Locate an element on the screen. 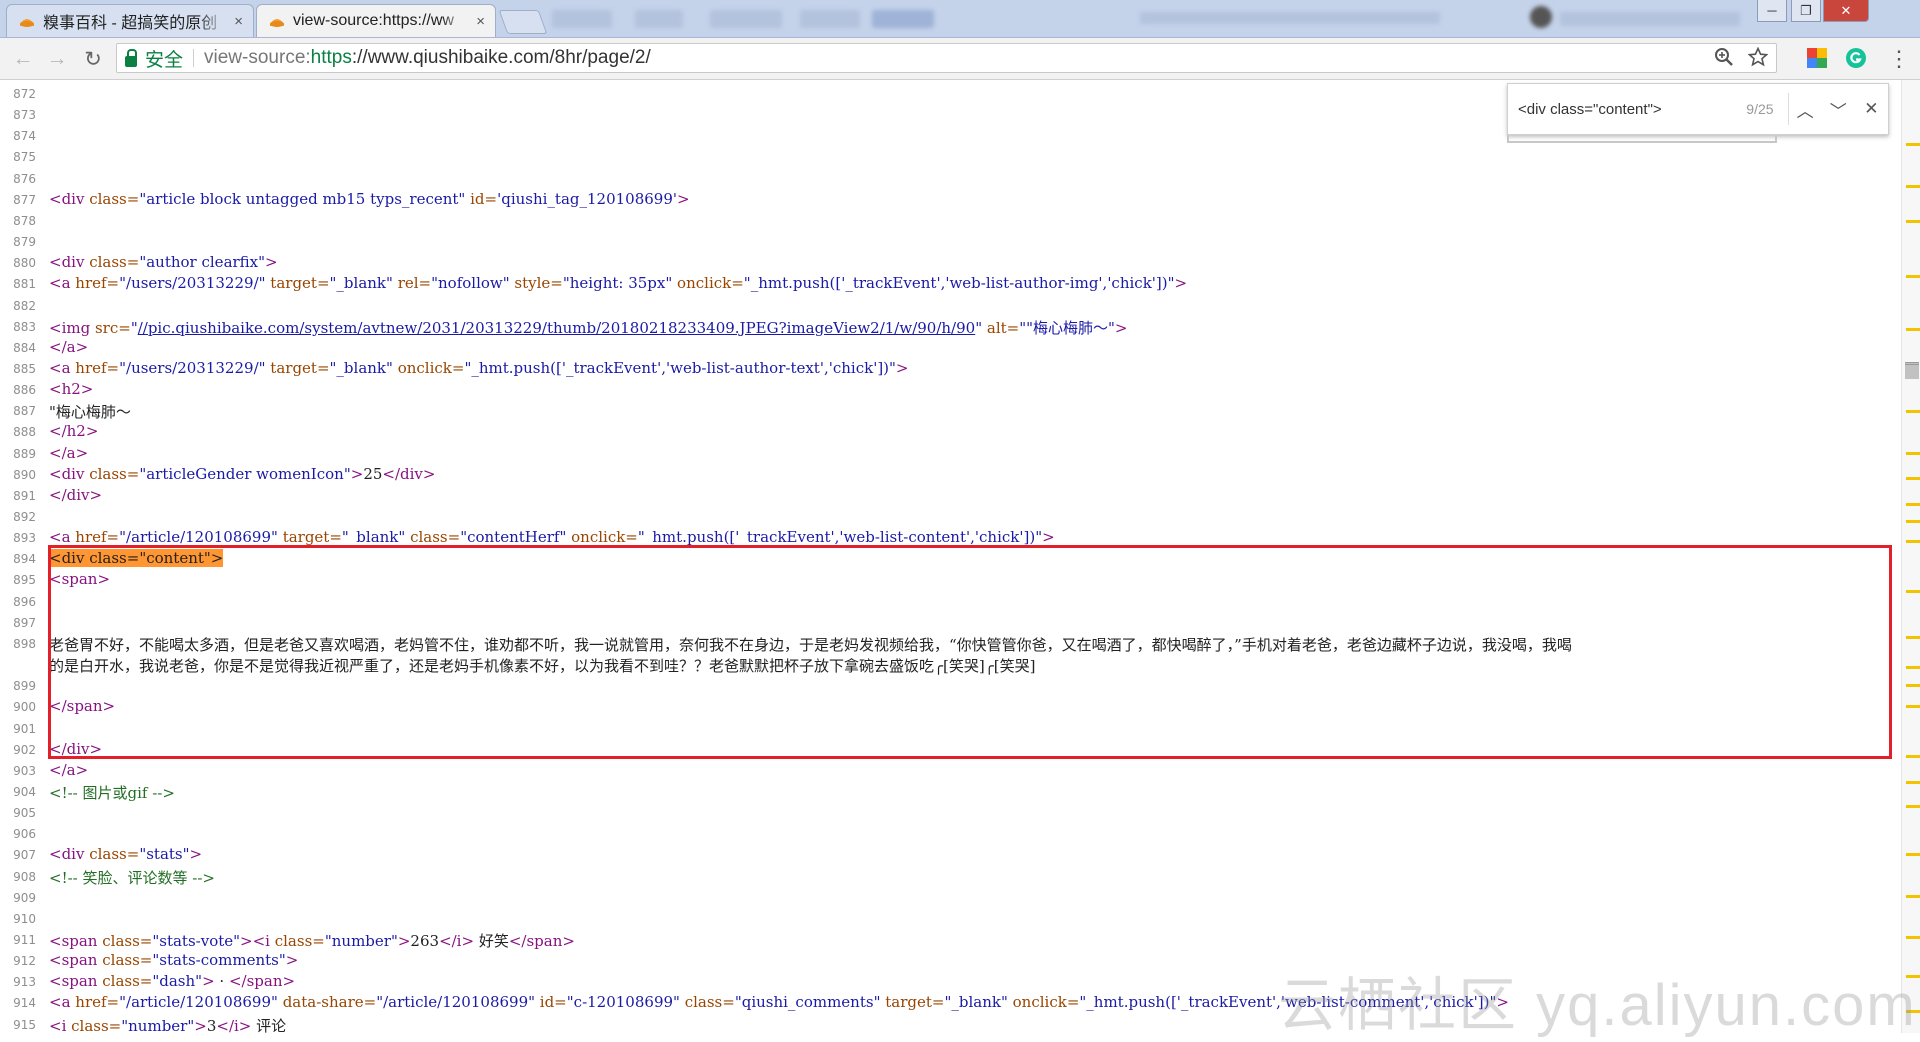  line-number: 901 is located at coordinates (24, 728).